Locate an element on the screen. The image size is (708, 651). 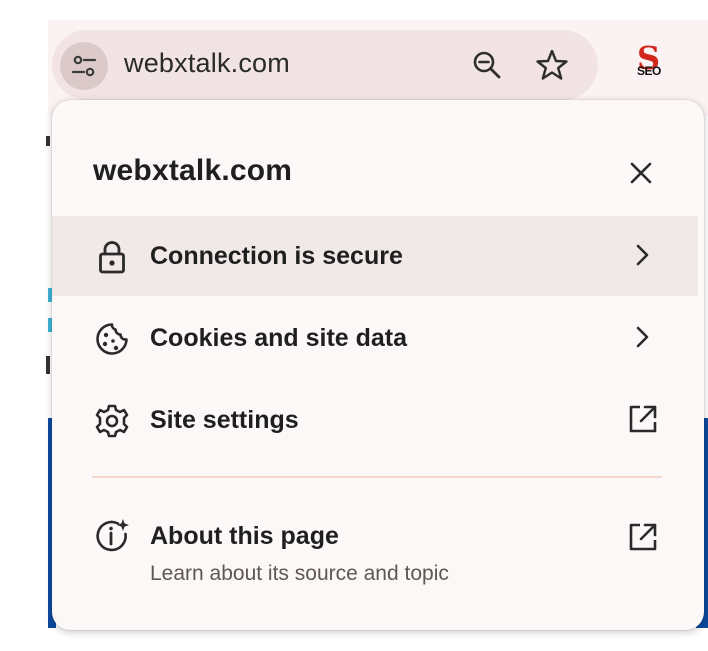
gear-icon is located at coordinates (112, 421).